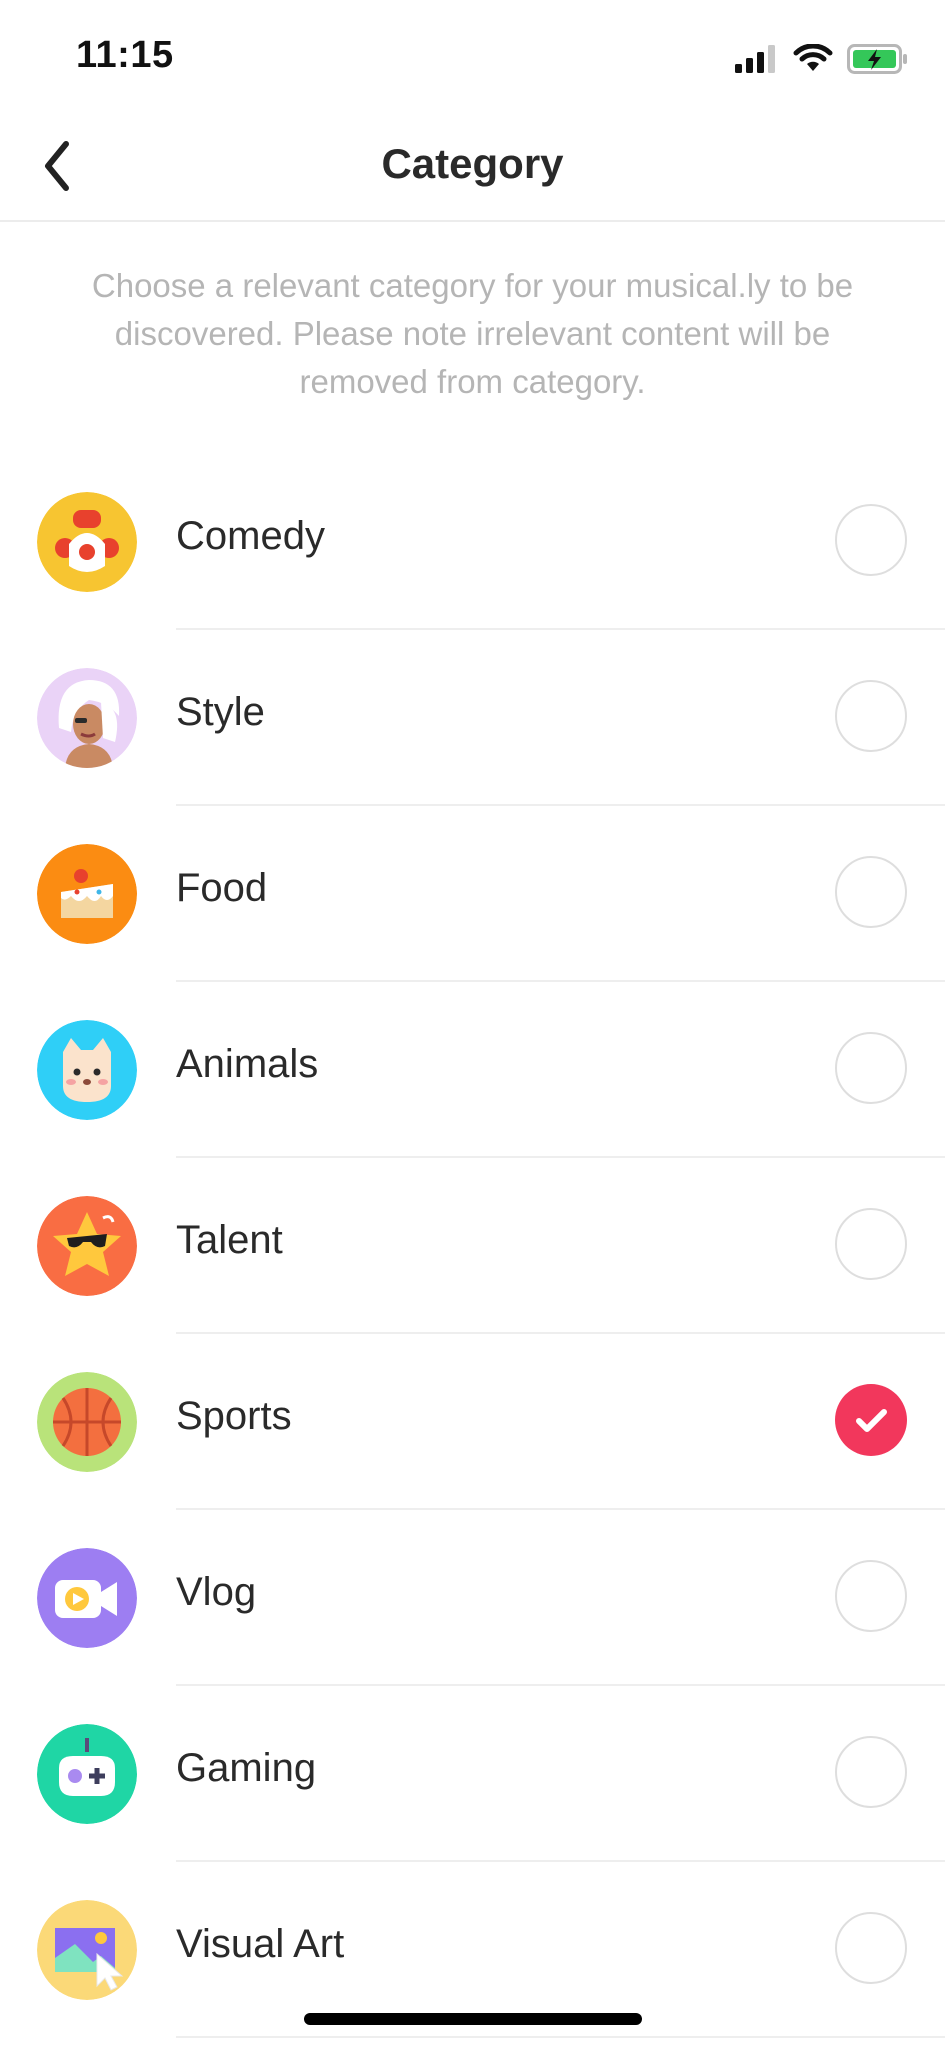 The width and height of the screenshot is (945, 2048). What do you see at coordinates (246, 1768) in the screenshot?
I see `category-label: Gaming` at bounding box center [246, 1768].